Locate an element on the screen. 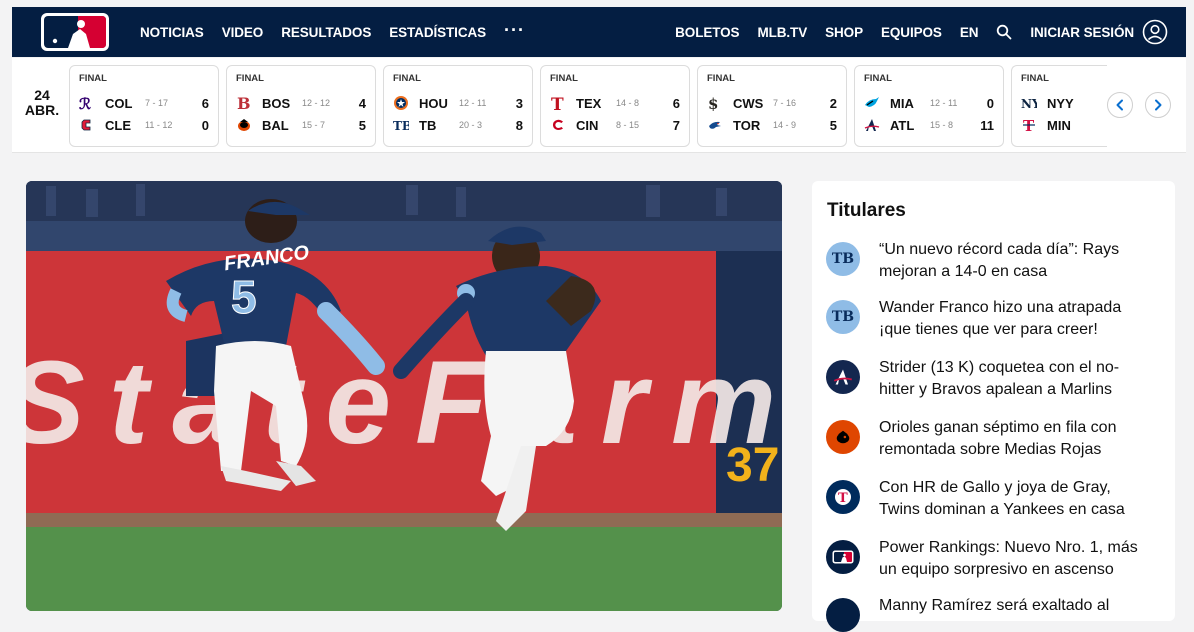 This screenshot has width=1194, height=632. scoreboard-next-button is located at coordinates (1158, 105).